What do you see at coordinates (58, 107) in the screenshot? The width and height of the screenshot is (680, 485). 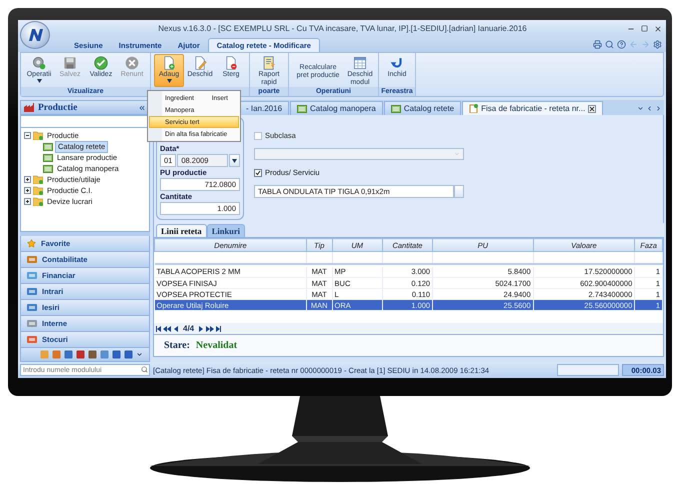 I see `sidebar-title: Productie` at bounding box center [58, 107].